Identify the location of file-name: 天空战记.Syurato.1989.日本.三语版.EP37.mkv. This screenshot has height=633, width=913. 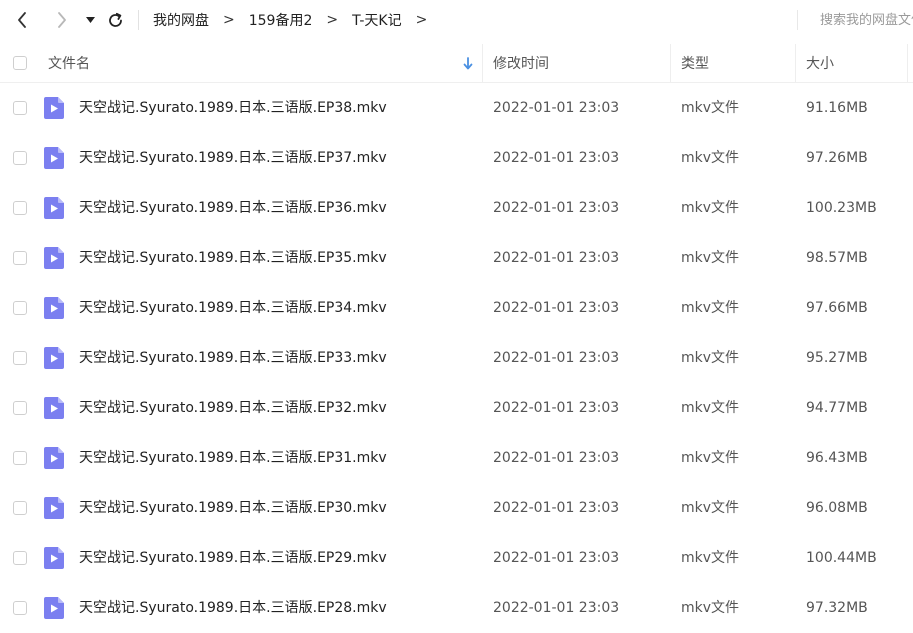
(233, 158).